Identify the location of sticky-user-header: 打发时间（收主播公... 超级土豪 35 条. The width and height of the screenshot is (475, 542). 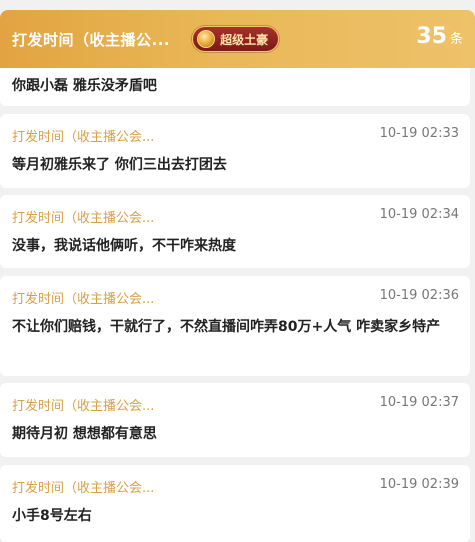
(237, 39).